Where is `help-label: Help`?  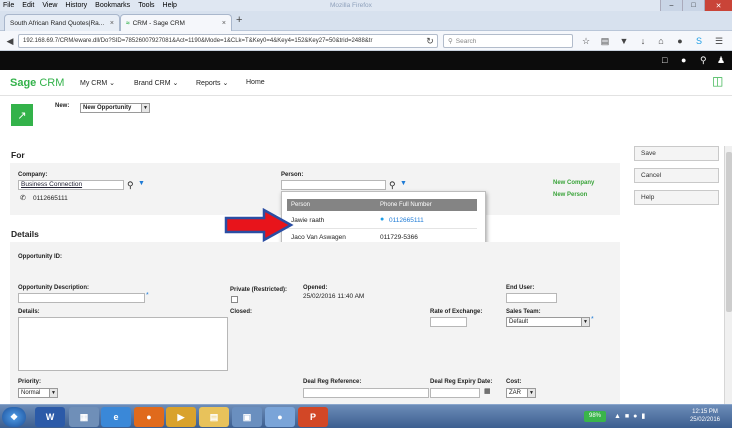 help-label: Help is located at coordinates (648, 197).